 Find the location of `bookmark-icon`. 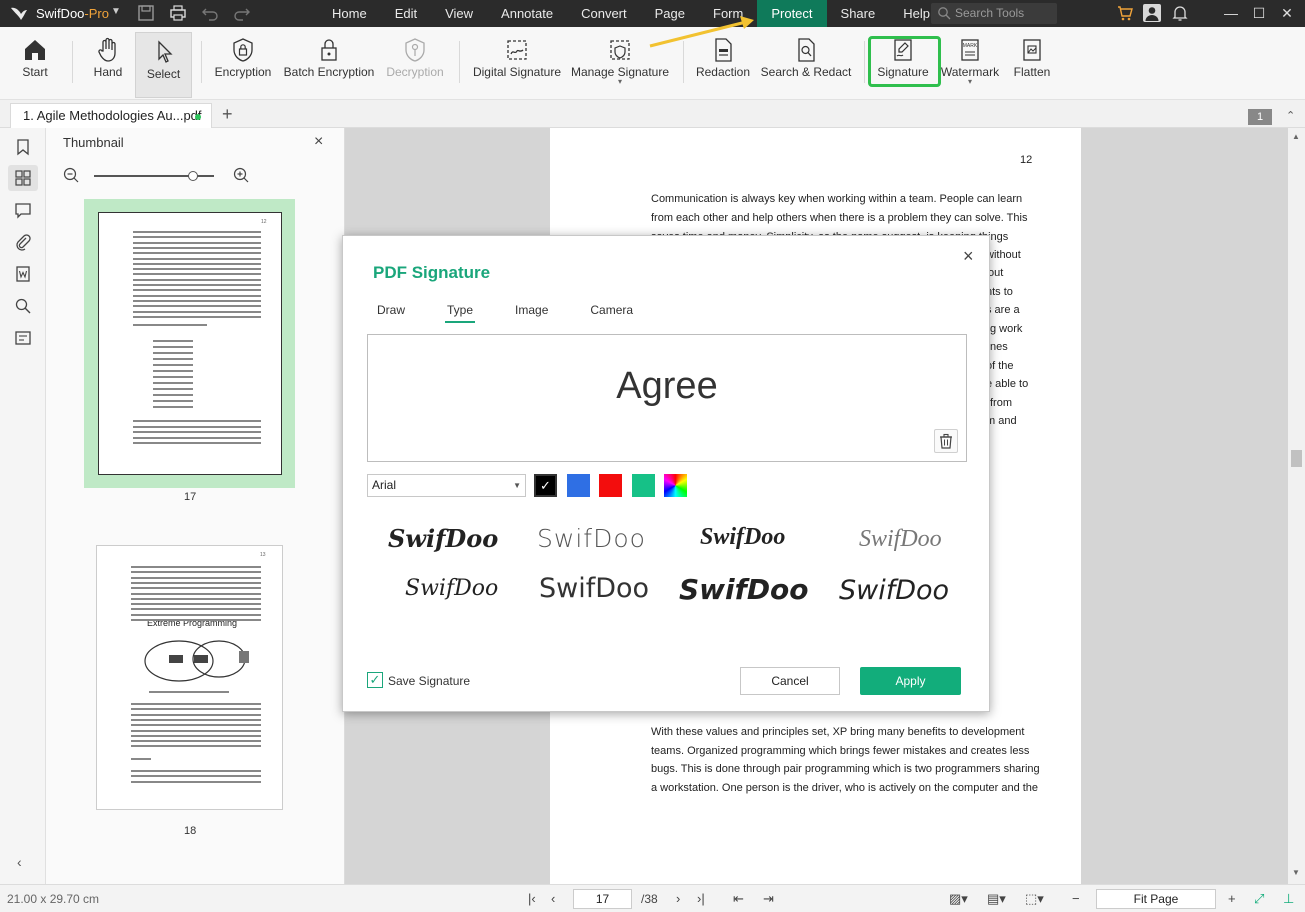

bookmark-icon is located at coordinates (23, 147).